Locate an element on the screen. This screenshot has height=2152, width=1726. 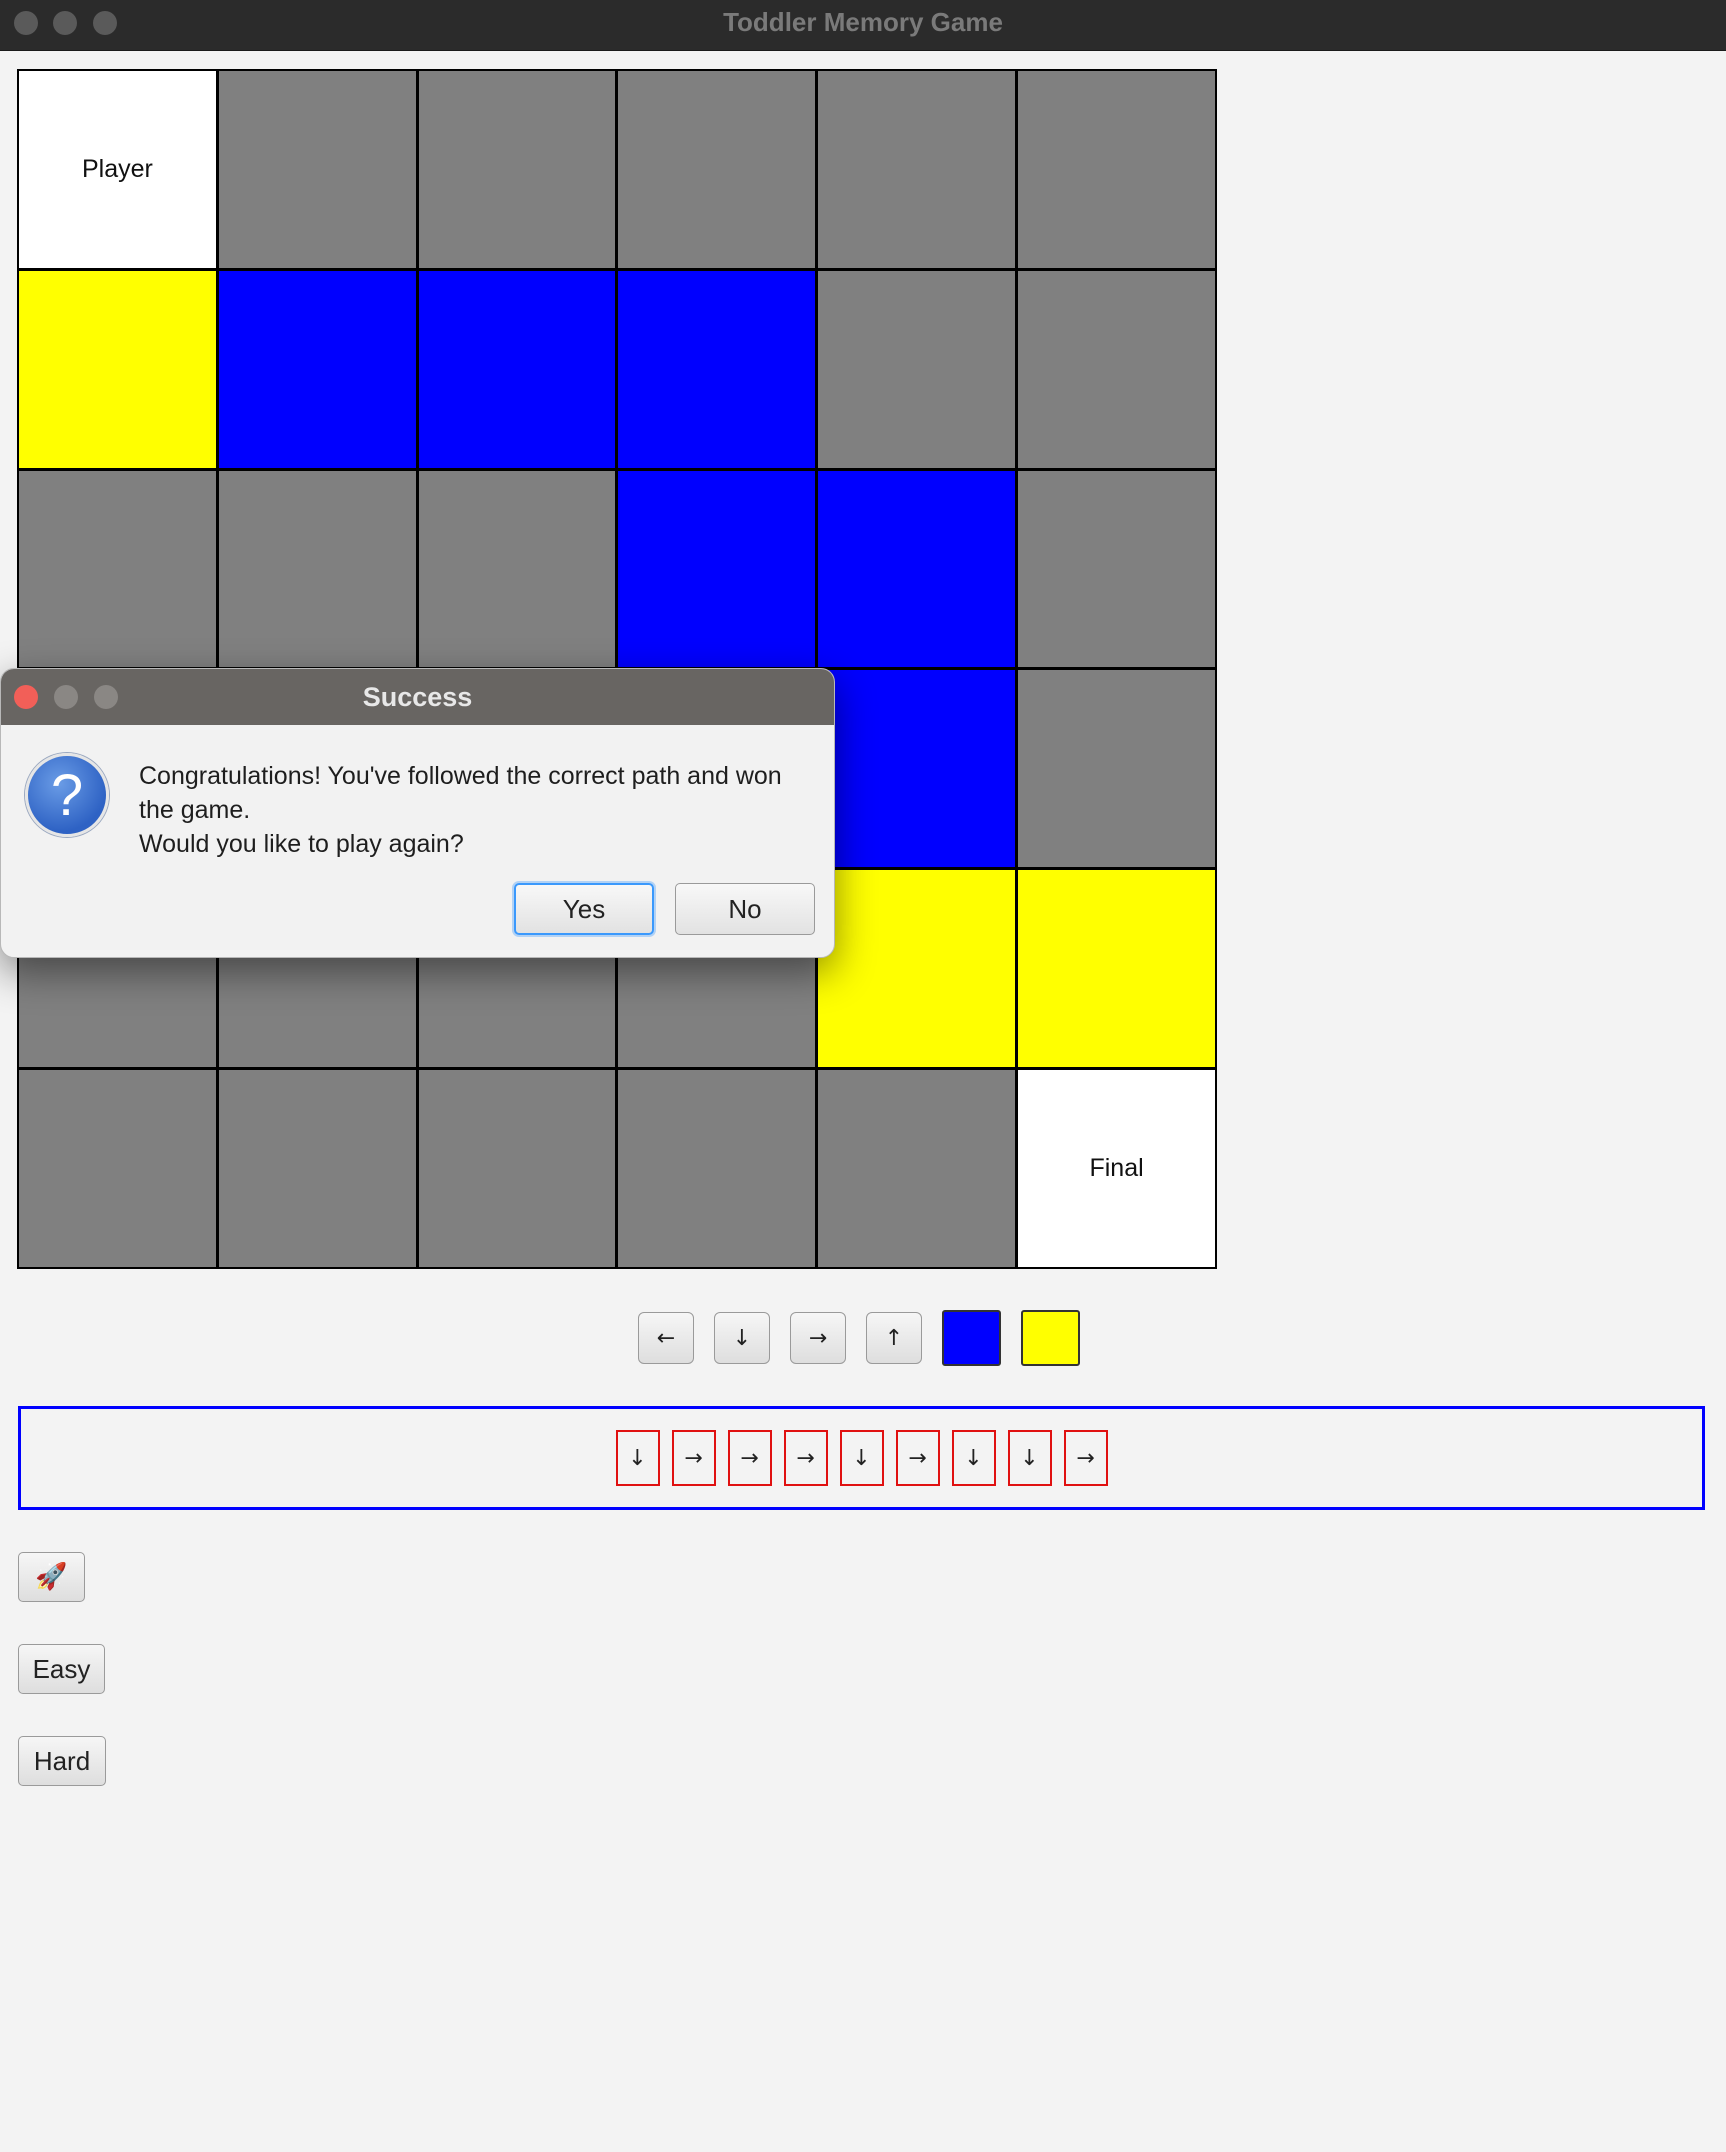
yellow-color-button is located at coordinates (1050, 1338).